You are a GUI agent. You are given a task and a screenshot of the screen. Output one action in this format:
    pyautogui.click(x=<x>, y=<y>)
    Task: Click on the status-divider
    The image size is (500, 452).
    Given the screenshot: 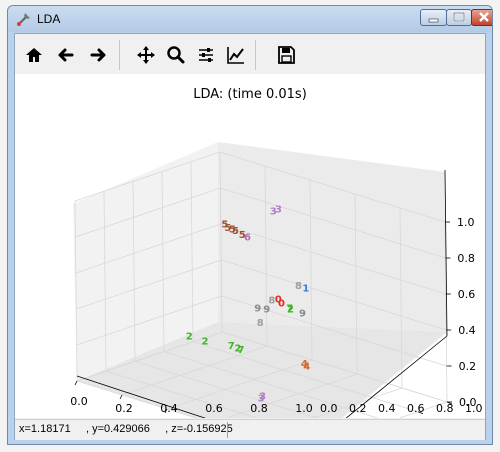 What is the action you would take?
    pyautogui.click(x=227, y=430)
    